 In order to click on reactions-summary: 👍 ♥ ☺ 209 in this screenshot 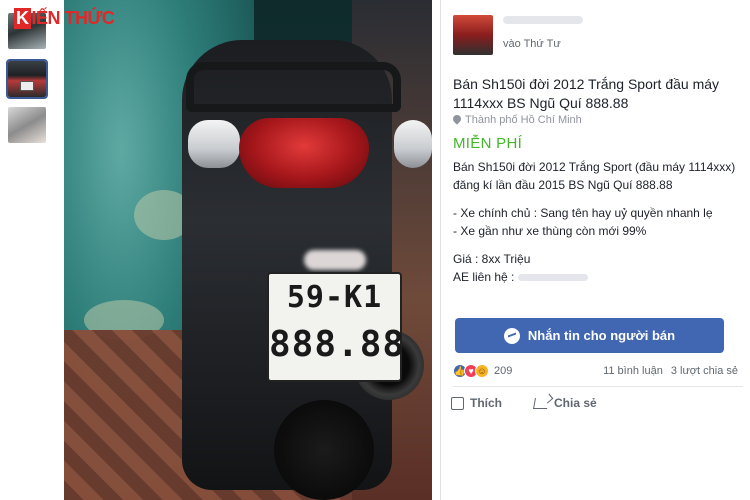, I will do `click(482, 371)`.